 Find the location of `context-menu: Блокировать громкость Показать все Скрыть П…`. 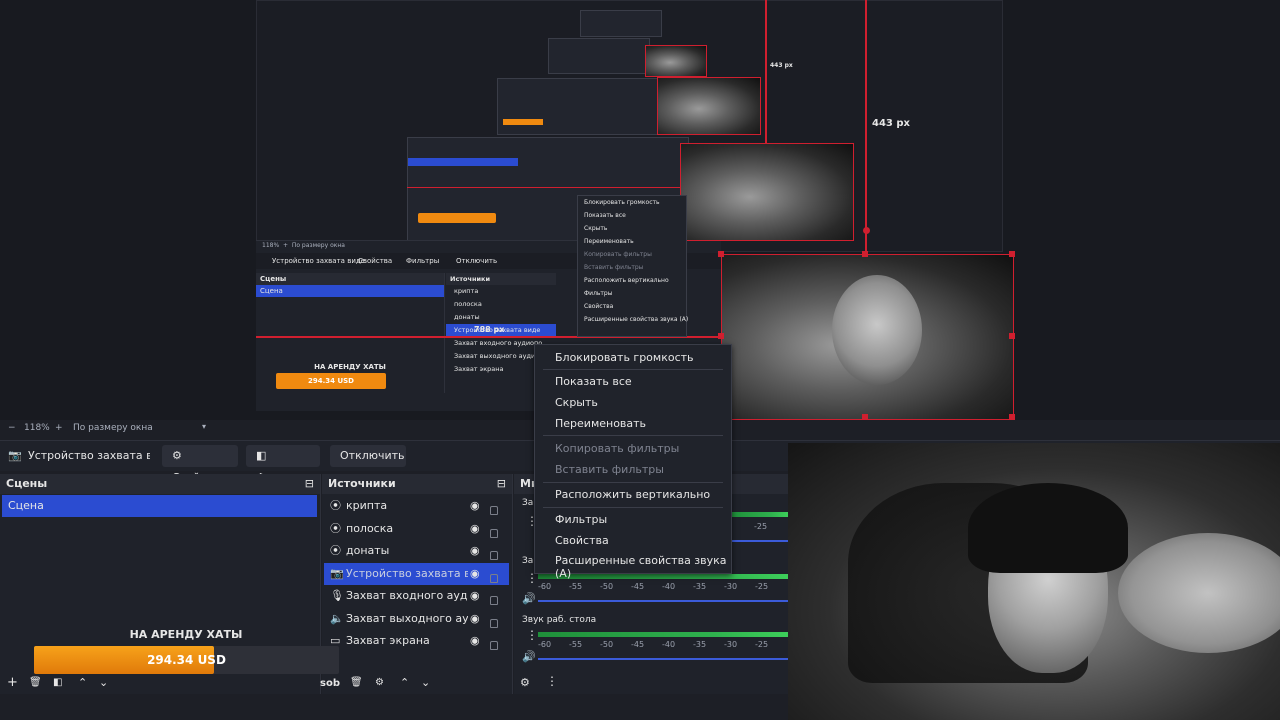

context-menu: Блокировать громкость Показать все Скрыть П… is located at coordinates (633, 462).